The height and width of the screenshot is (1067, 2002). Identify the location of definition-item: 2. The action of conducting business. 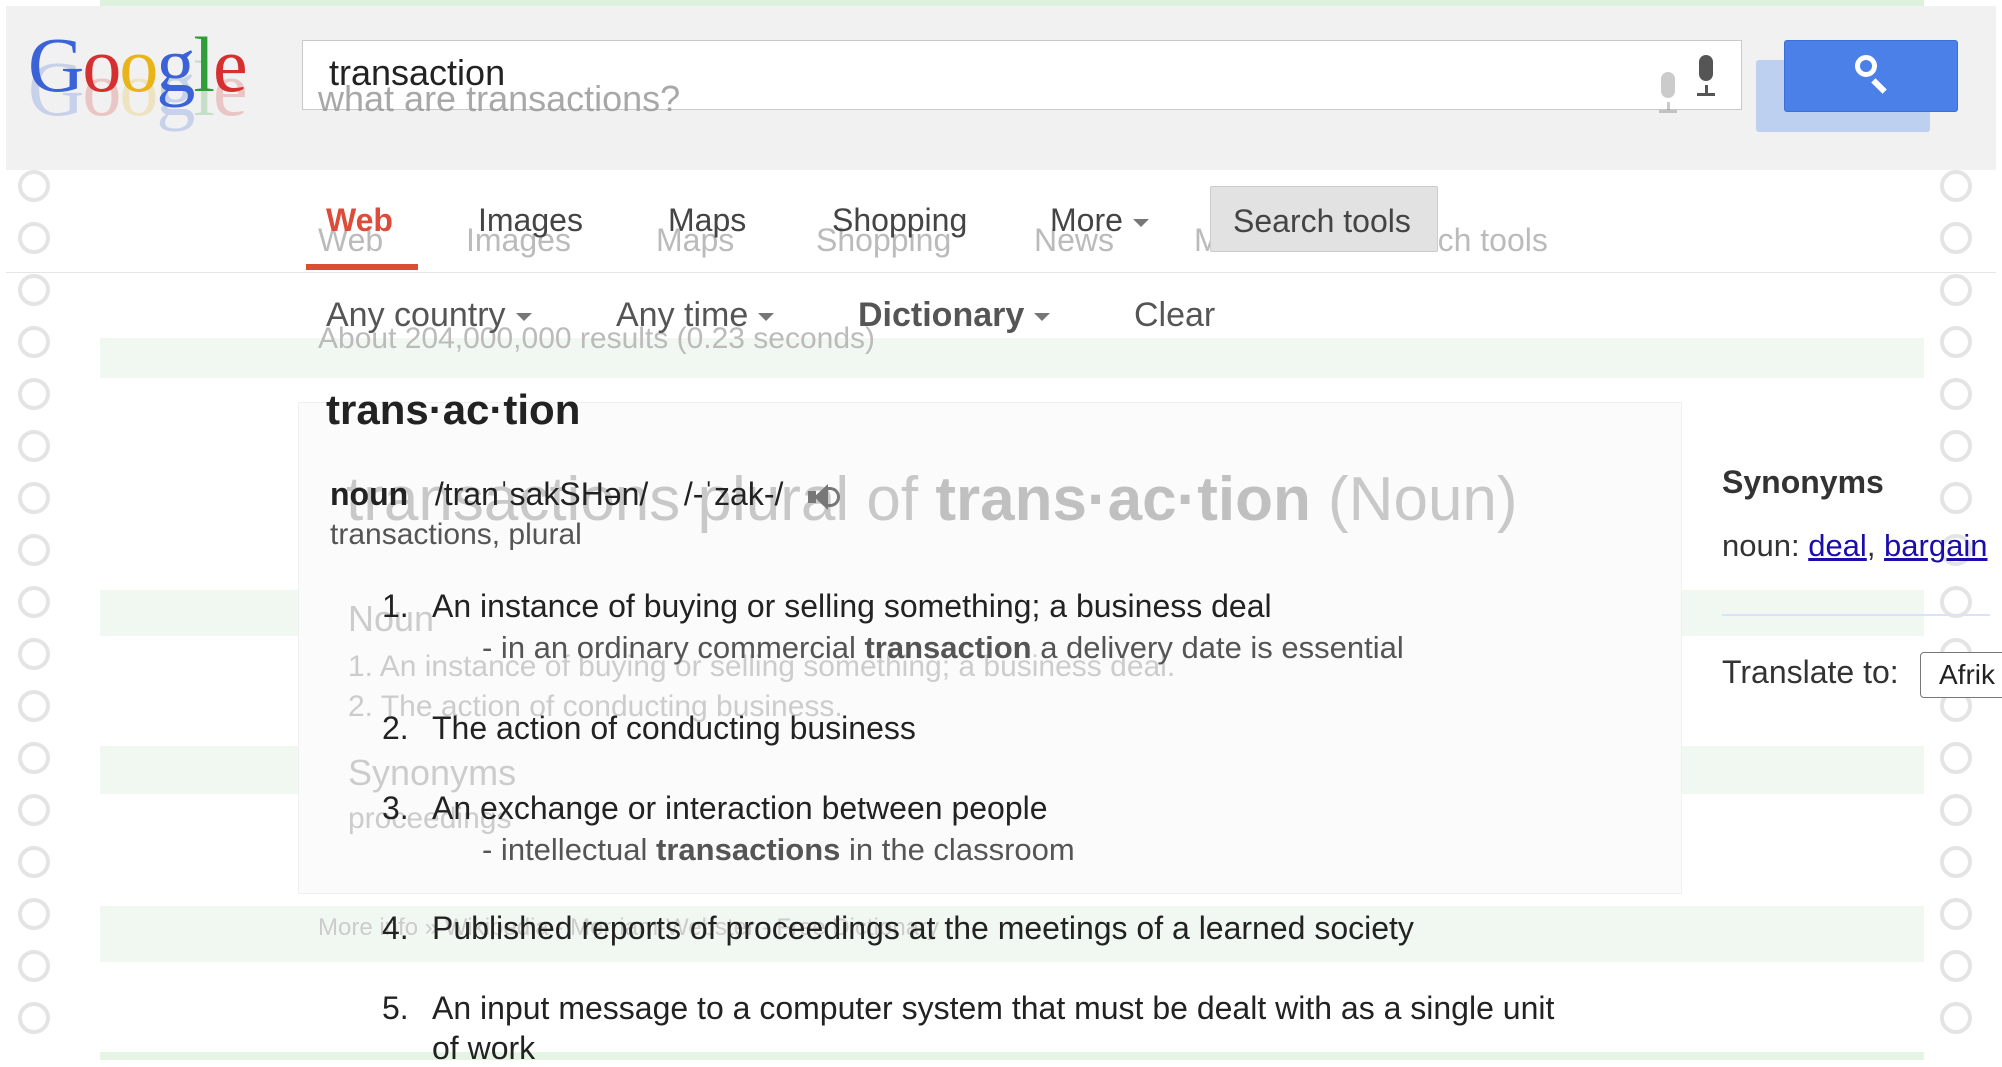
(649, 728).